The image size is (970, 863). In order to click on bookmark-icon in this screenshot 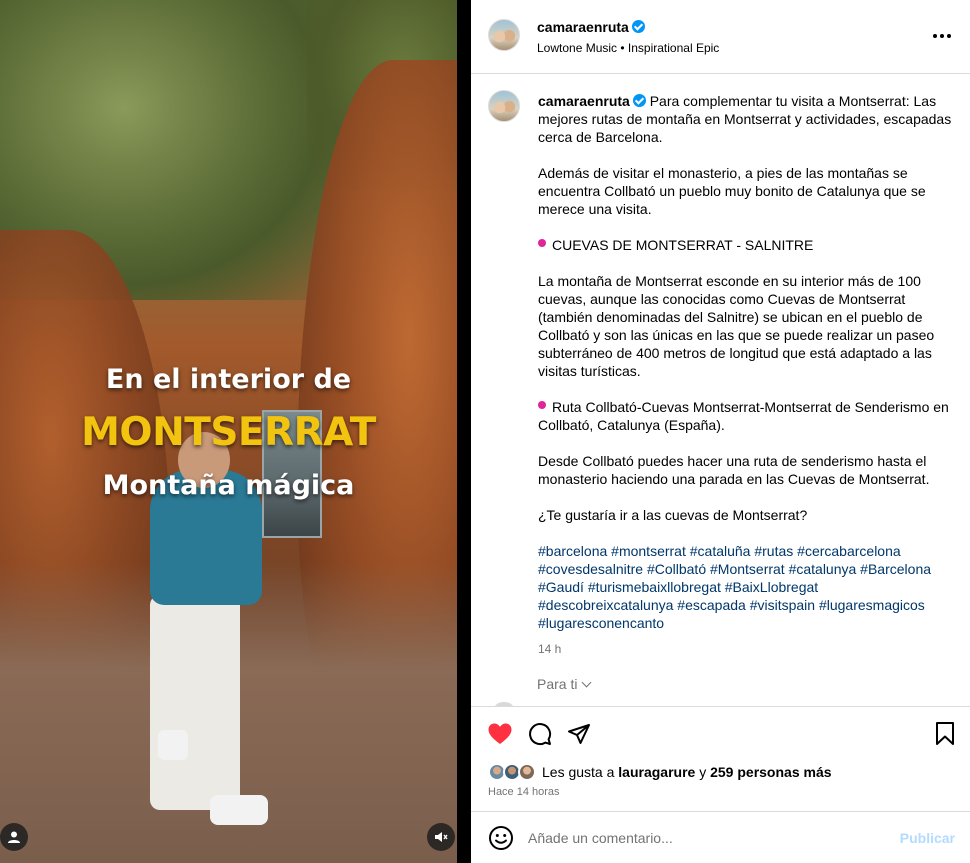, I will do `click(945, 733)`.